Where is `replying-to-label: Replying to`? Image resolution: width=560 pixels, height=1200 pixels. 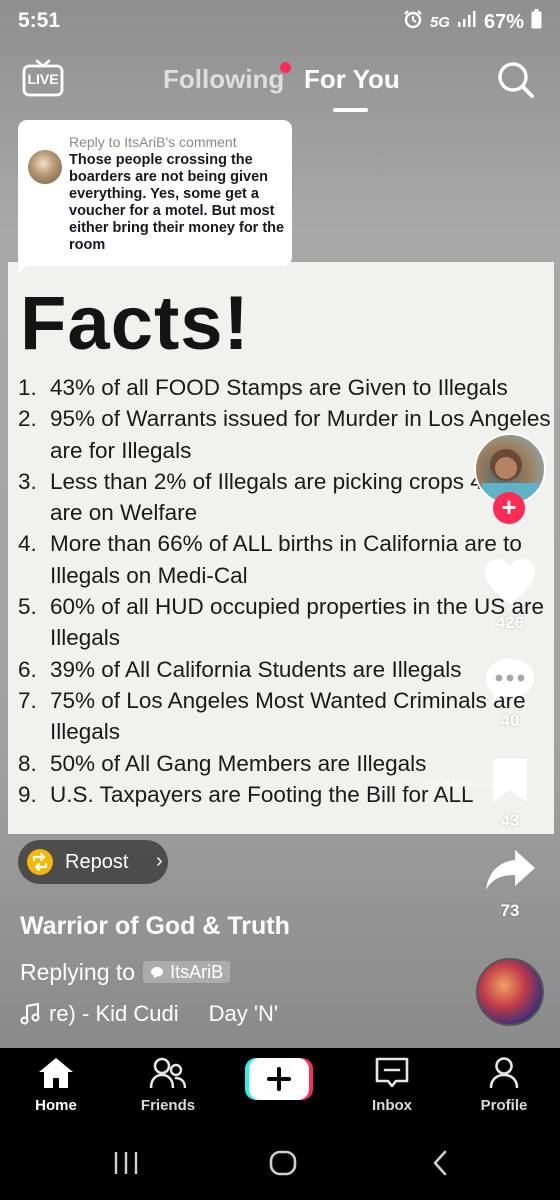
replying-to-label: Replying to is located at coordinates (78, 971).